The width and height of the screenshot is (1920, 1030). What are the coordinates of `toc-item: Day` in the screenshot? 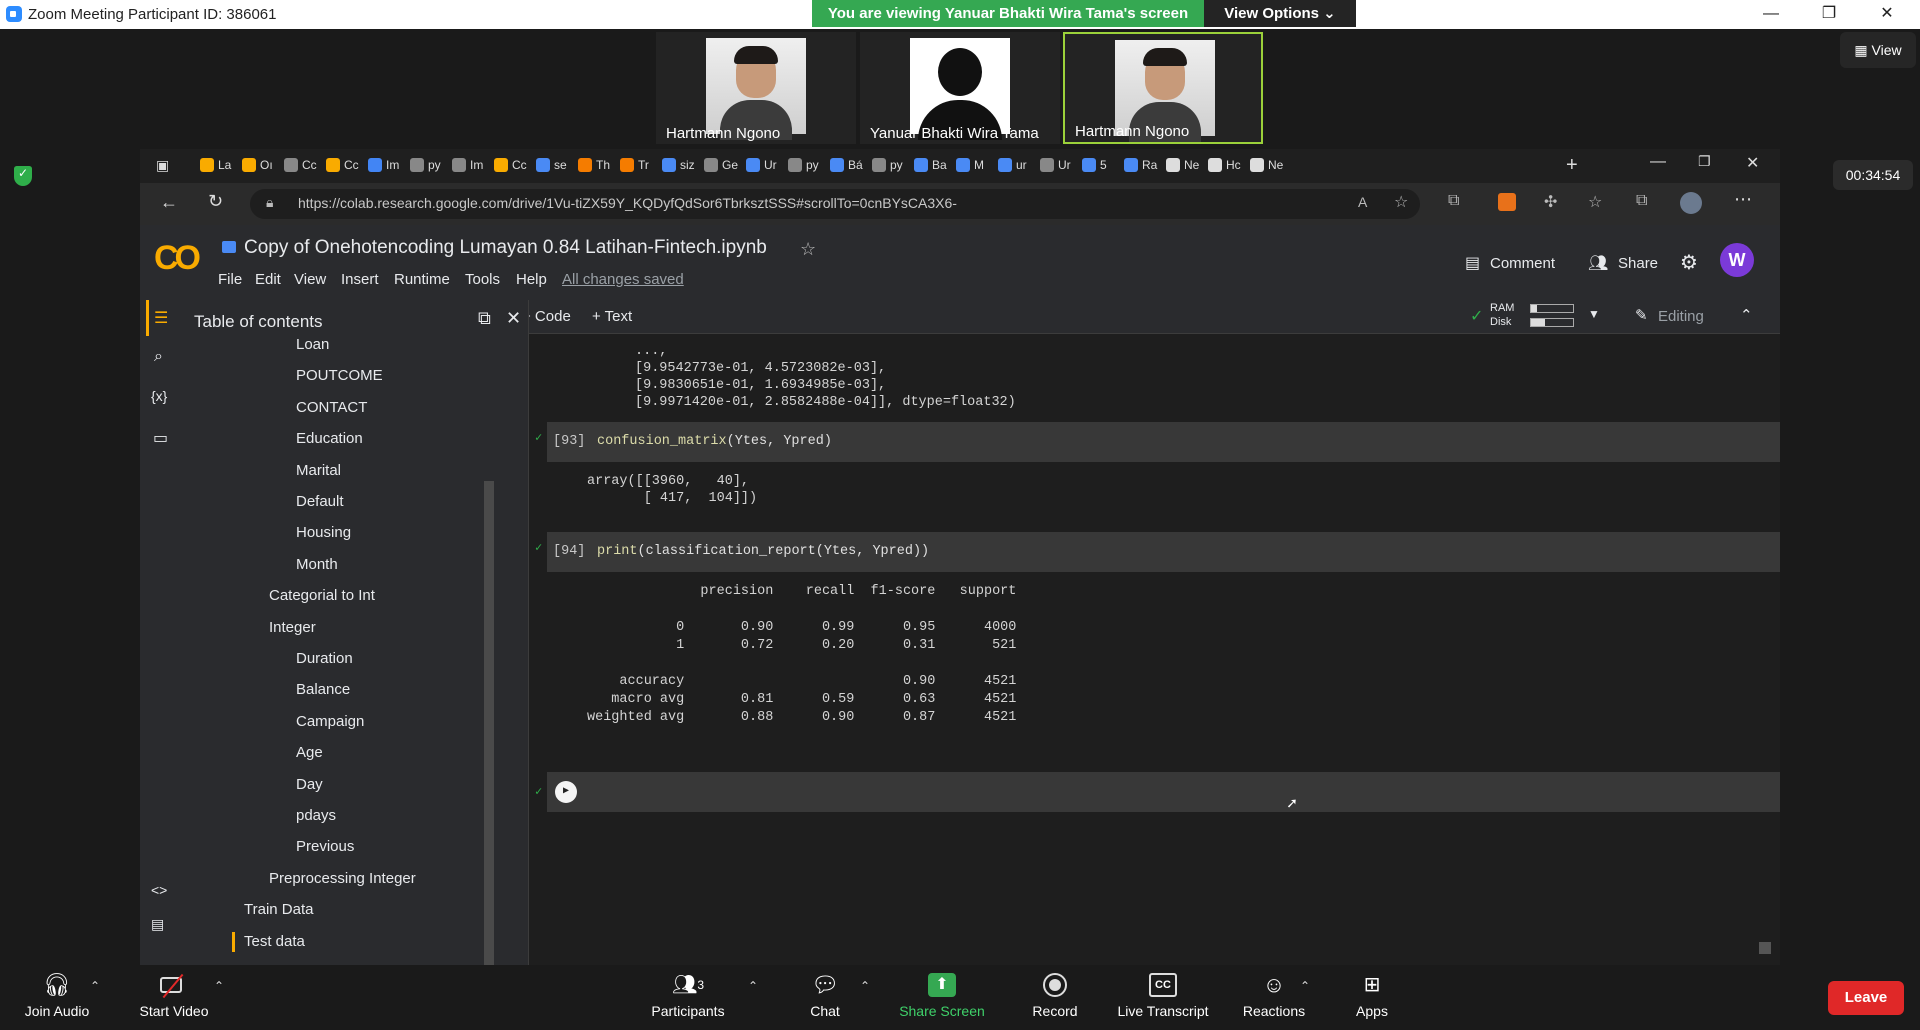 It's located at (309, 784).